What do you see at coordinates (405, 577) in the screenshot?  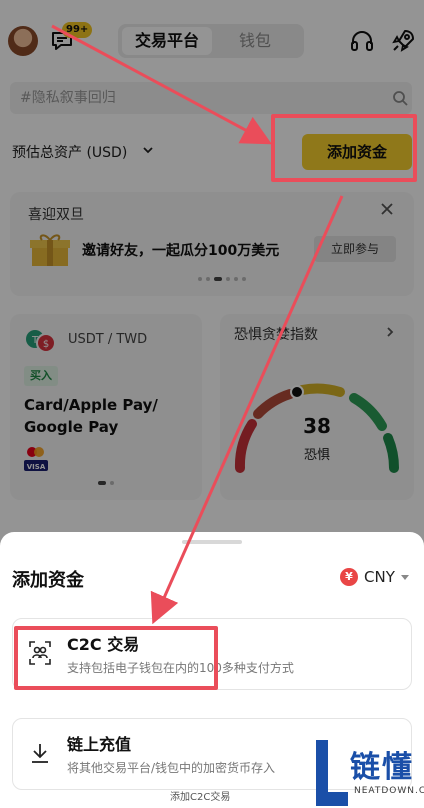 I see `caret-down-icon` at bounding box center [405, 577].